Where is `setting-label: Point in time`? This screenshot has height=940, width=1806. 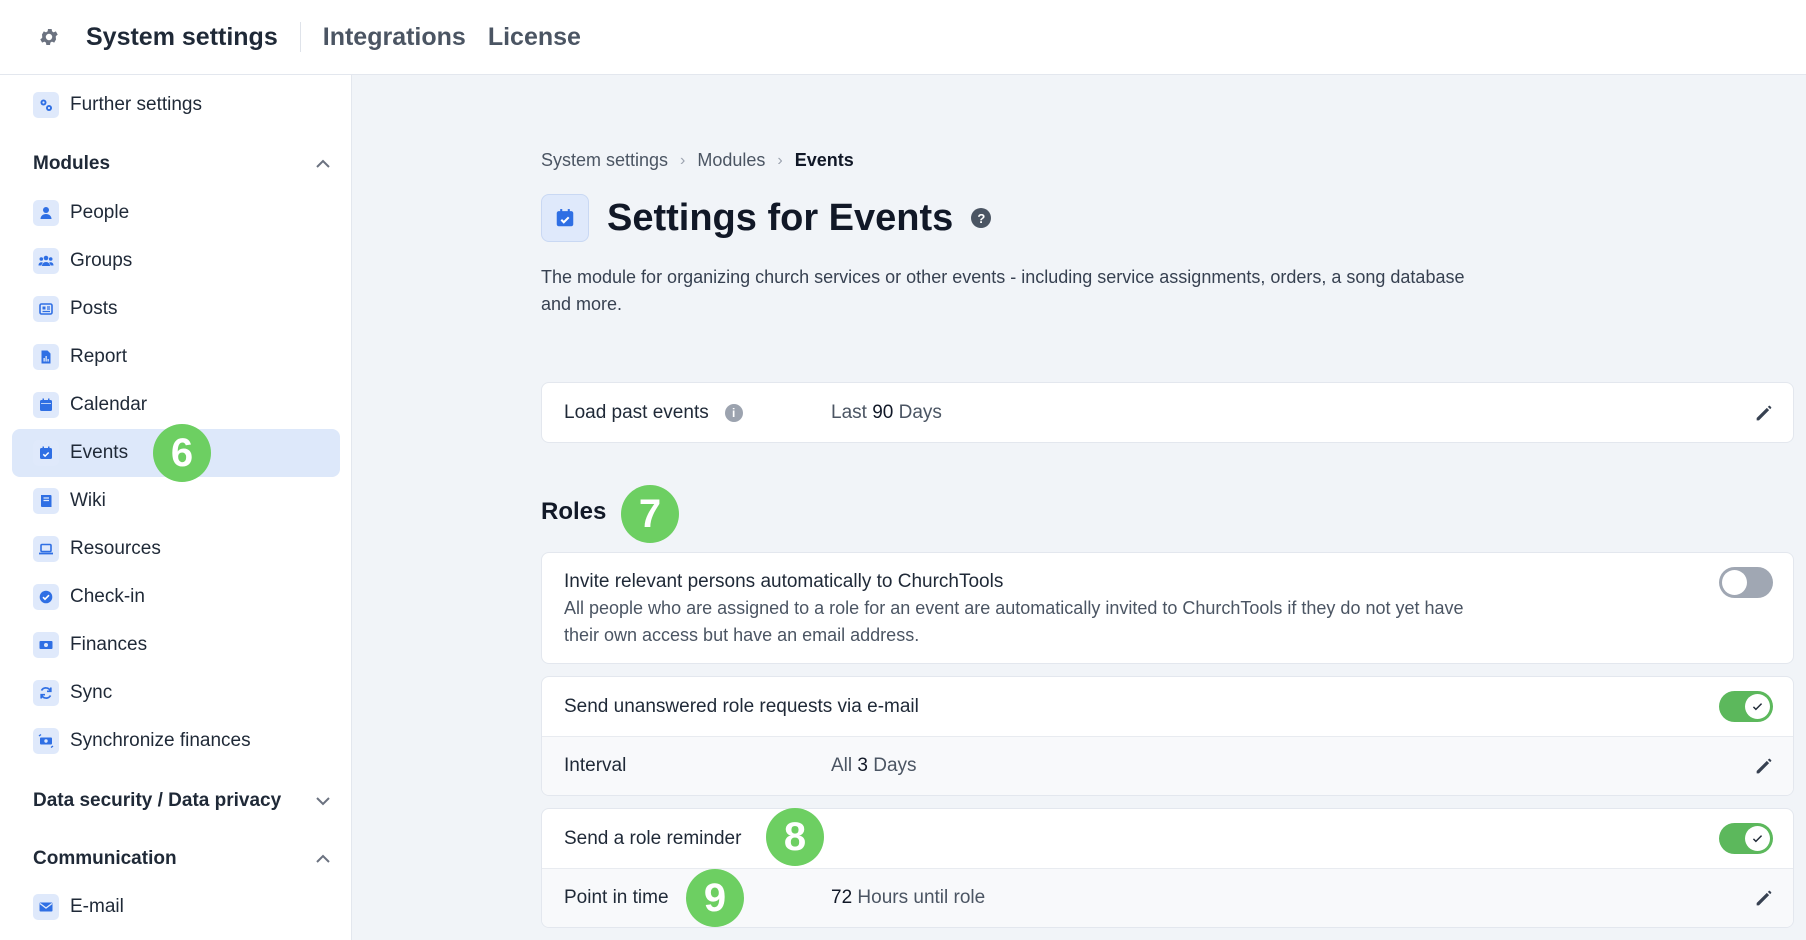 setting-label: Point in time is located at coordinates (616, 897).